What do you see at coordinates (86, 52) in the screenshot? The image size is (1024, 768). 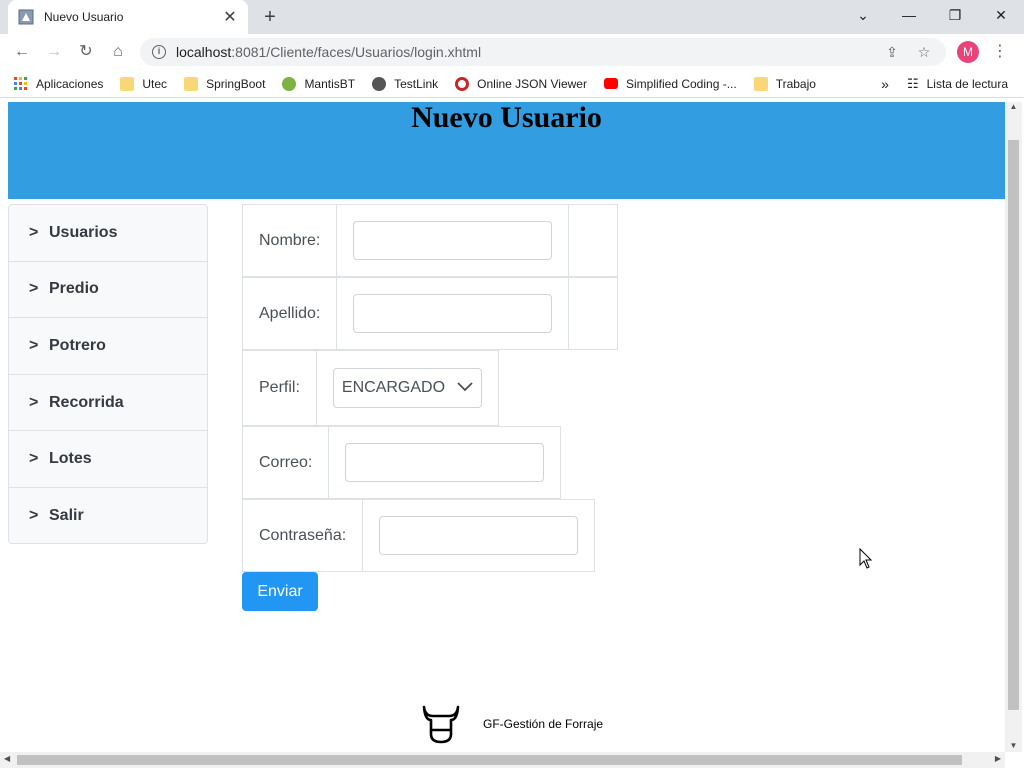 I see `reload-icon: ↻` at bounding box center [86, 52].